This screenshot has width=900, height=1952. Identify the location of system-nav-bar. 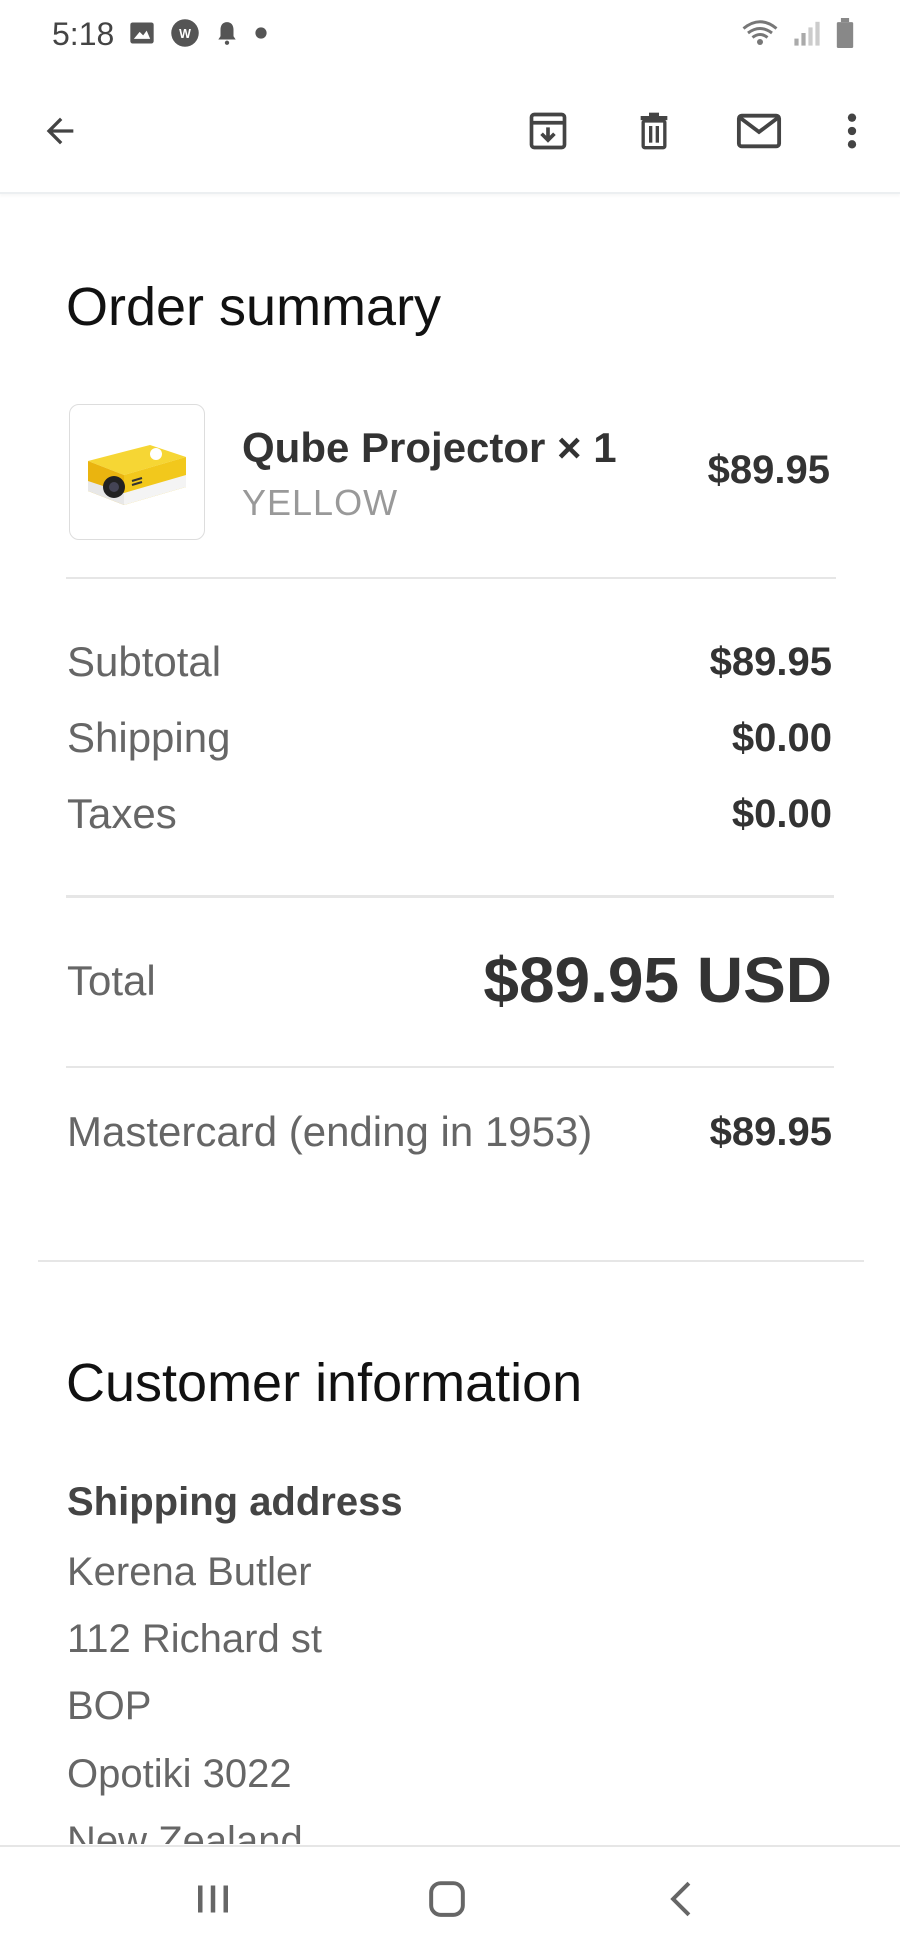
(450, 1898).